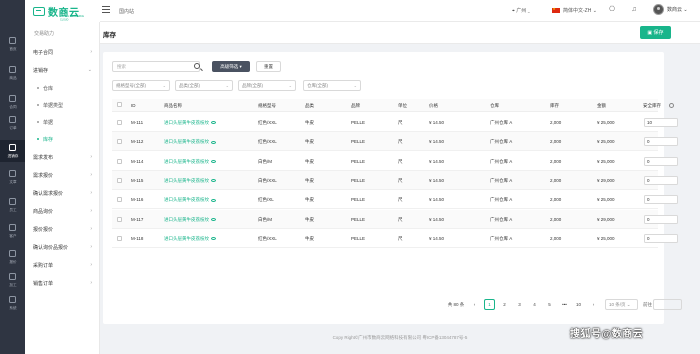 This screenshot has height=354, width=700. What do you see at coordinates (521, 10) in the screenshot?
I see `location-selector: ⌖ 广州 ⌄` at bounding box center [521, 10].